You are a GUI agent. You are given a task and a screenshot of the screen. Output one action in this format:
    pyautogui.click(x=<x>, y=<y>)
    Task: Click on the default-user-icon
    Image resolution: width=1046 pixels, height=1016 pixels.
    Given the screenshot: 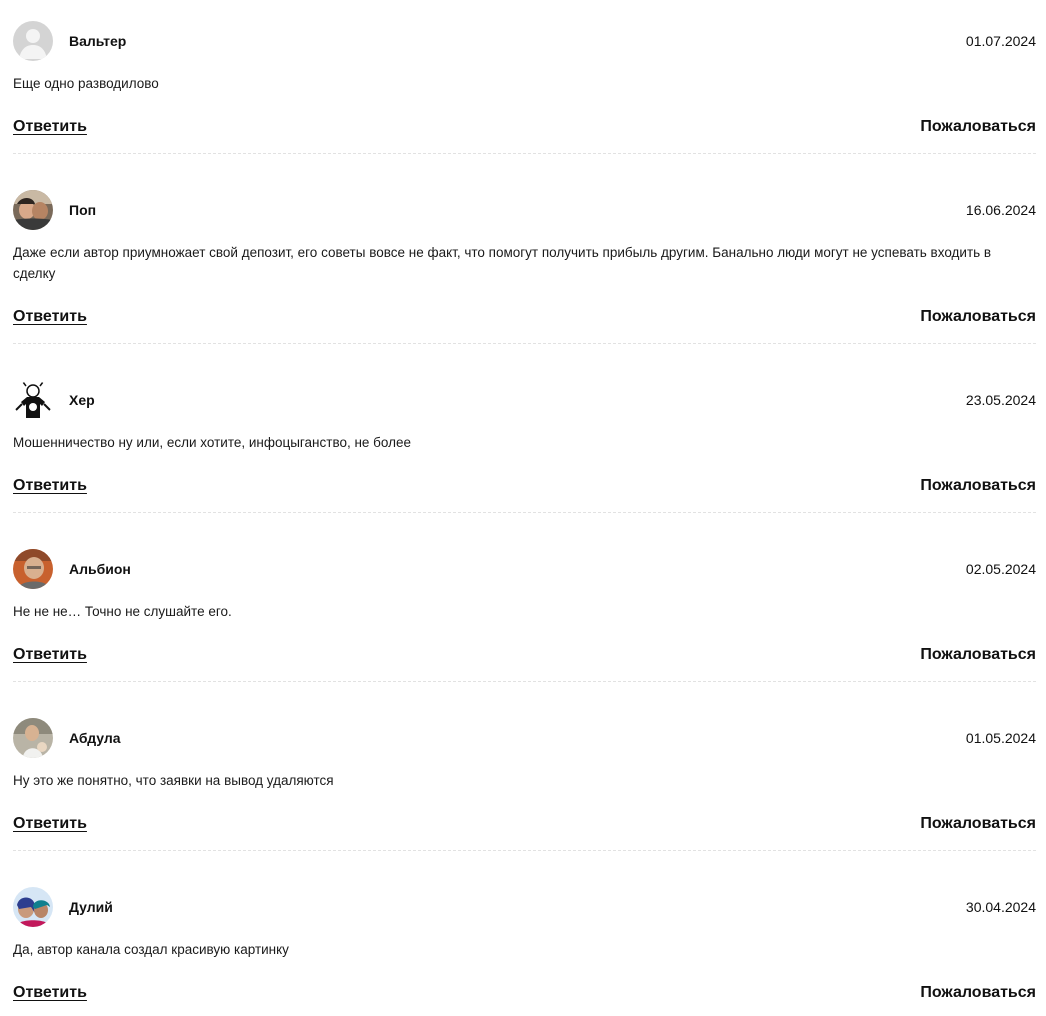 What is the action you would take?
    pyautogui.click(x=33, y=41)
    